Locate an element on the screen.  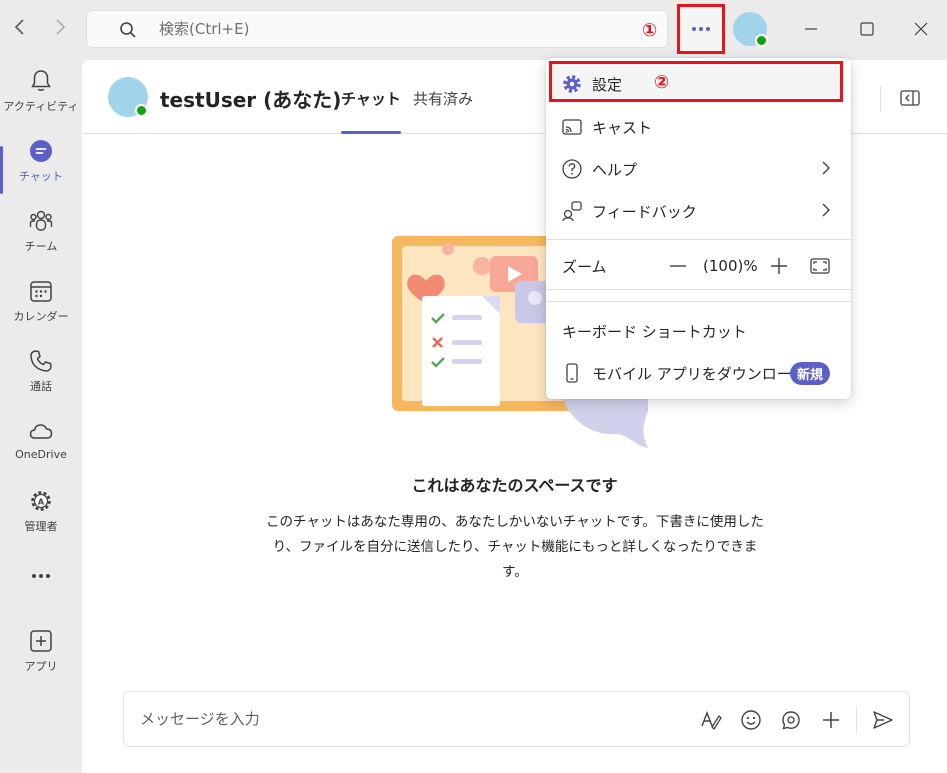
maximize-icon is located at coordinates (867, 29).